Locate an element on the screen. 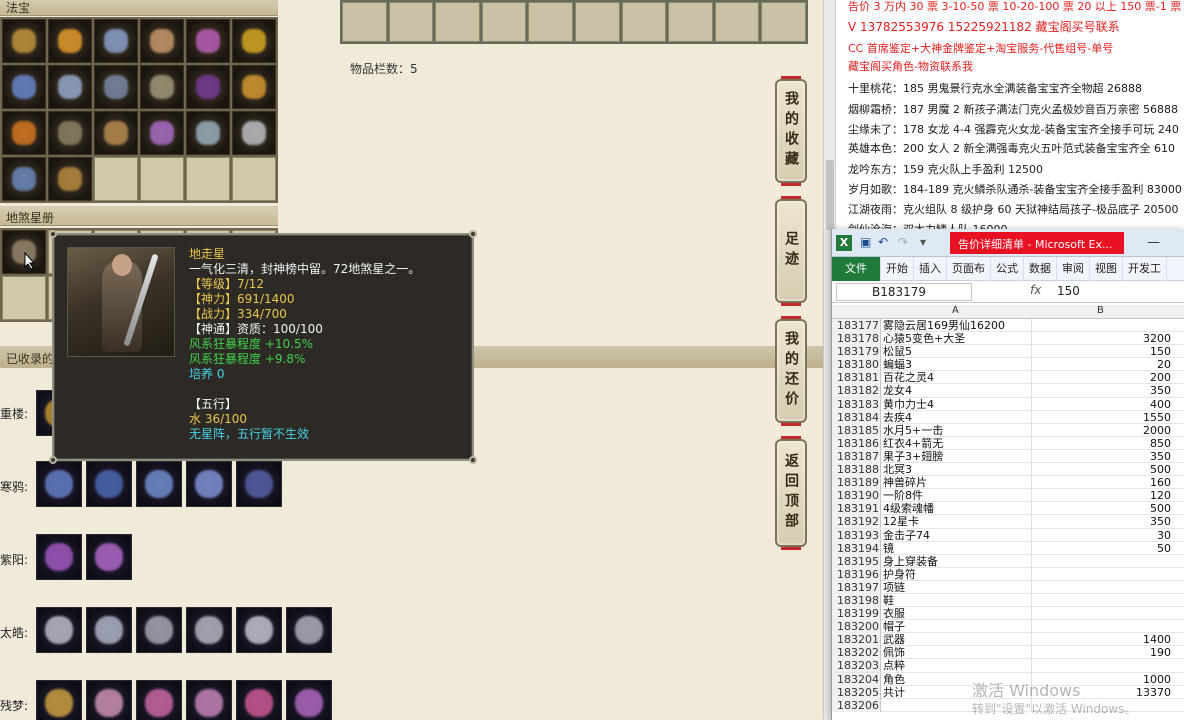  table-row: 183192 12星卡 350 is located at coordinates (1008, 522).